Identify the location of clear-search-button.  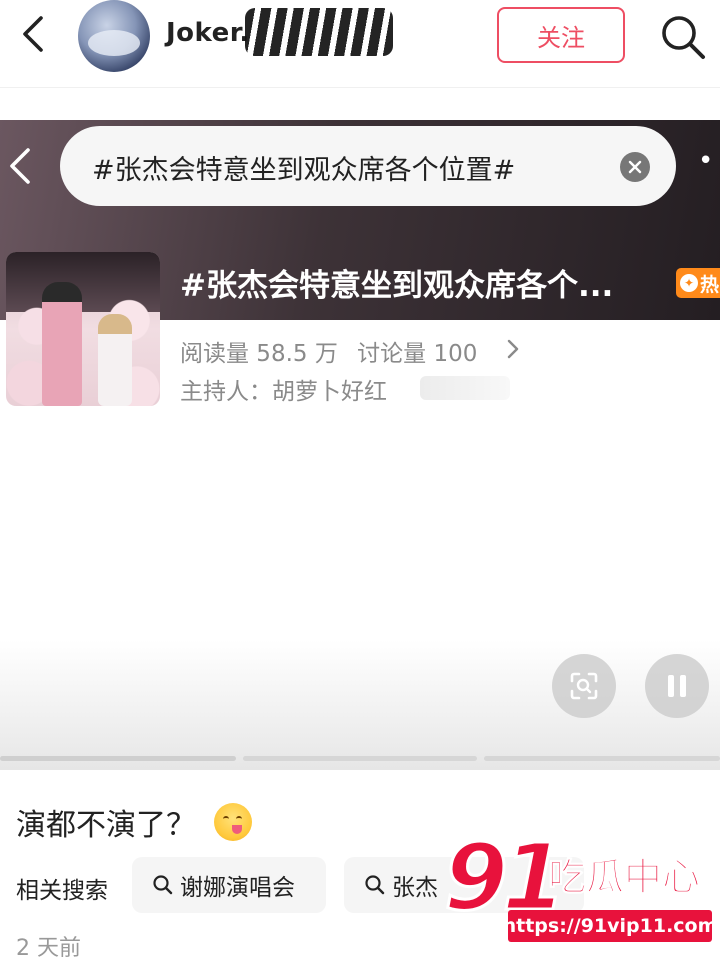
(635, 167).